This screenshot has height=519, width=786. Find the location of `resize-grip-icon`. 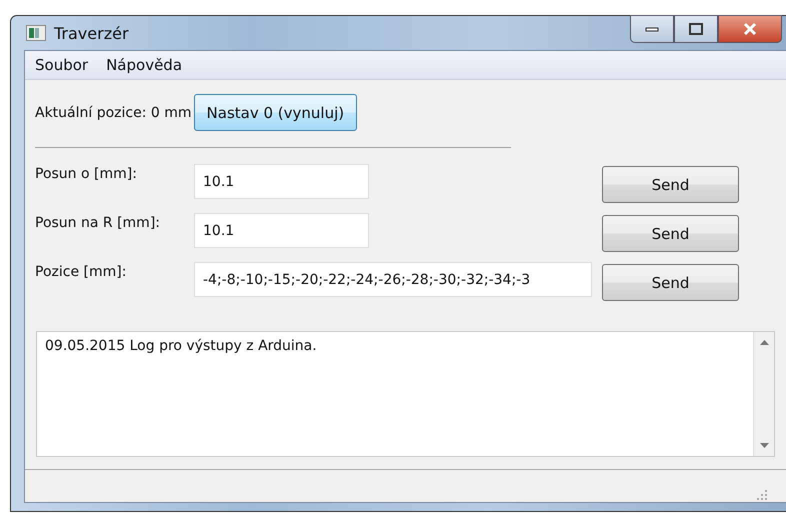

resize-grip-icon is located at coordinates (762, 495).